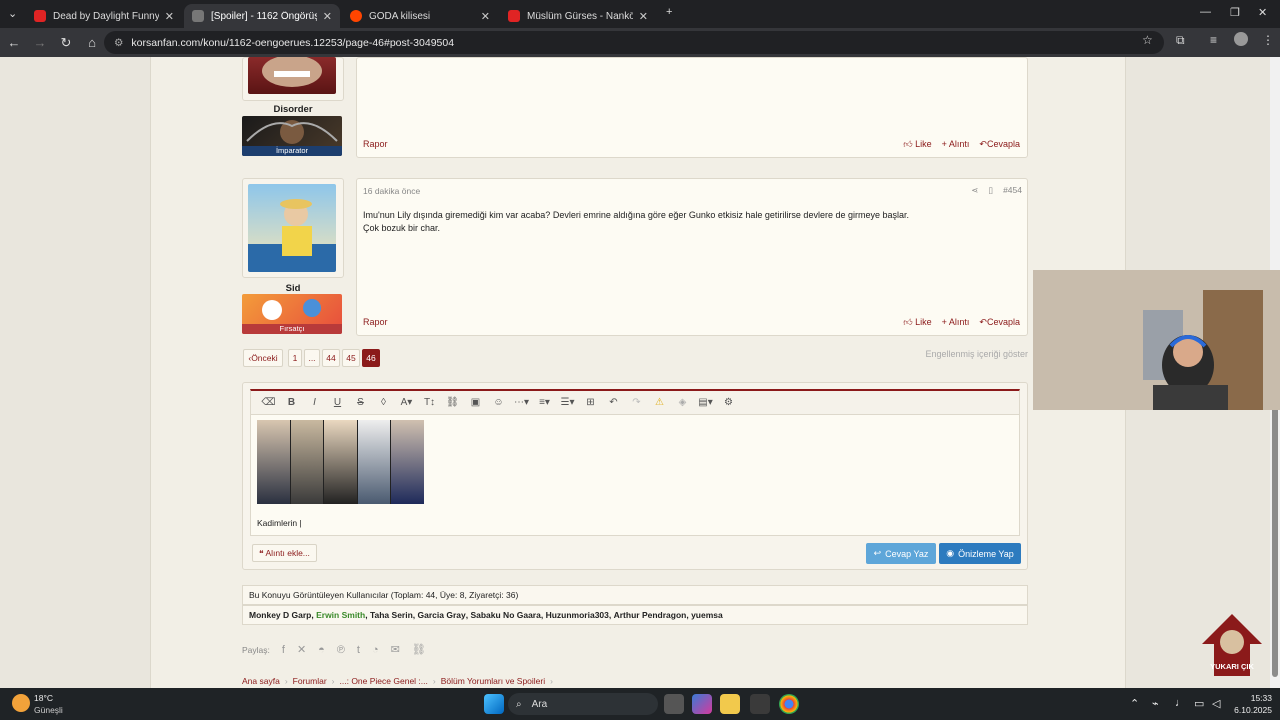  Describe the element at coordinates (291, 402) in the screenshot. I see `bold-icon: B` at that location.